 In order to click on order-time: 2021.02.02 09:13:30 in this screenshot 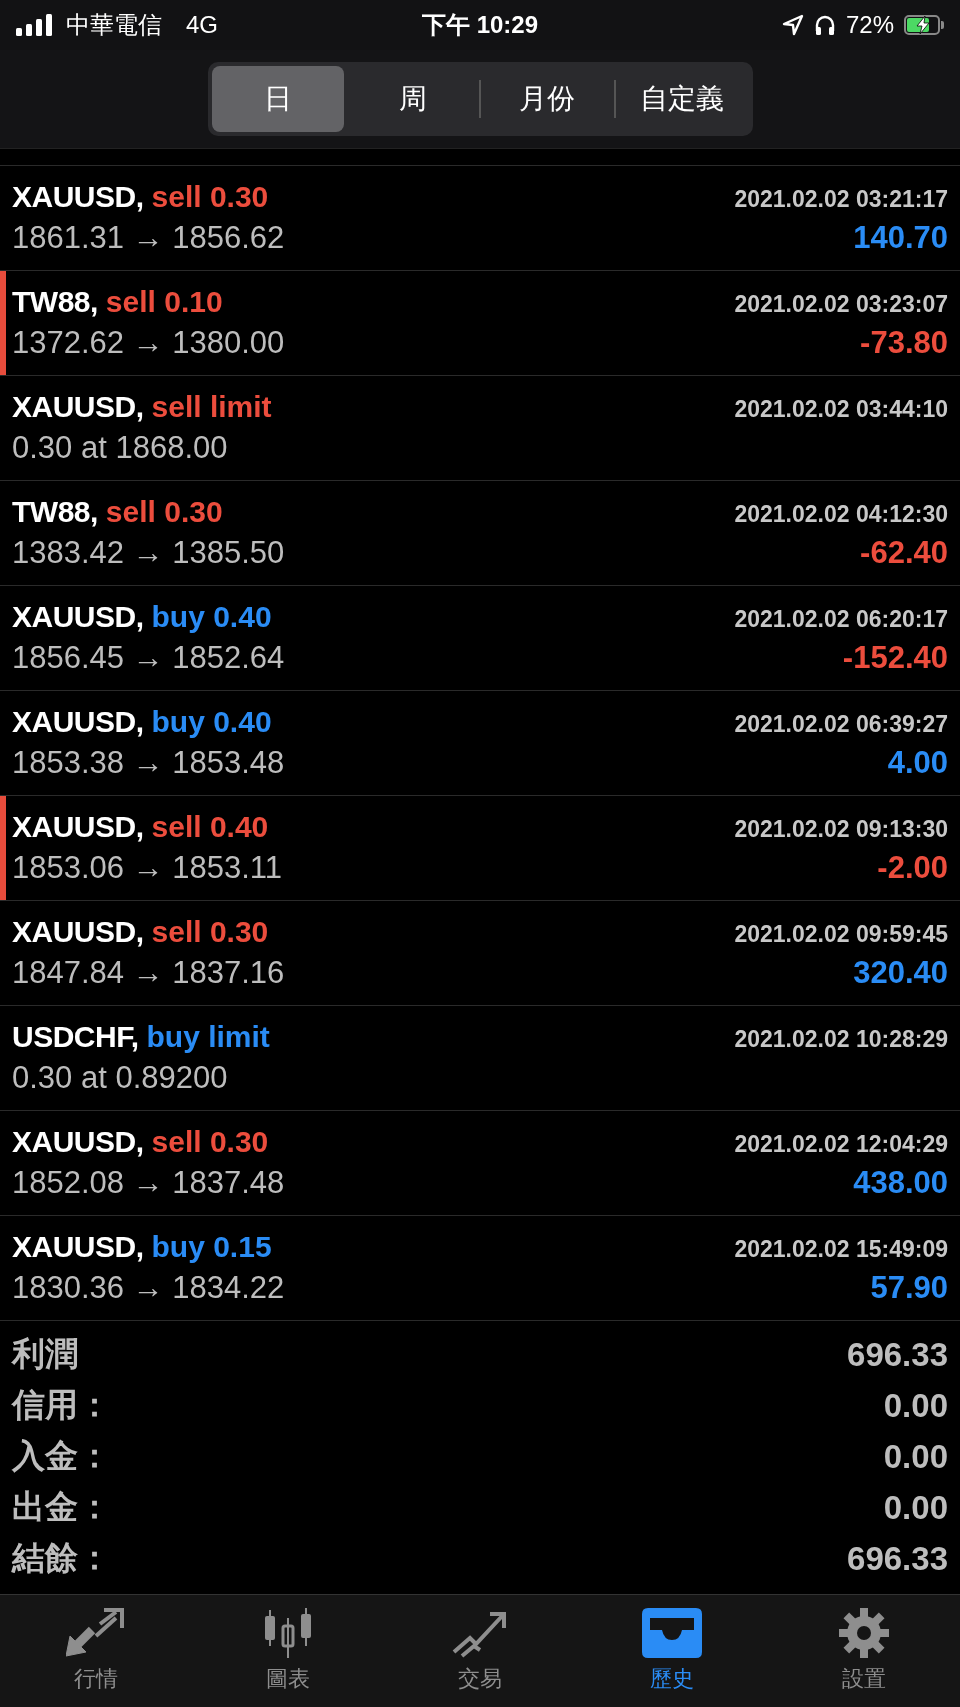, I will do `click(841, 829)`.